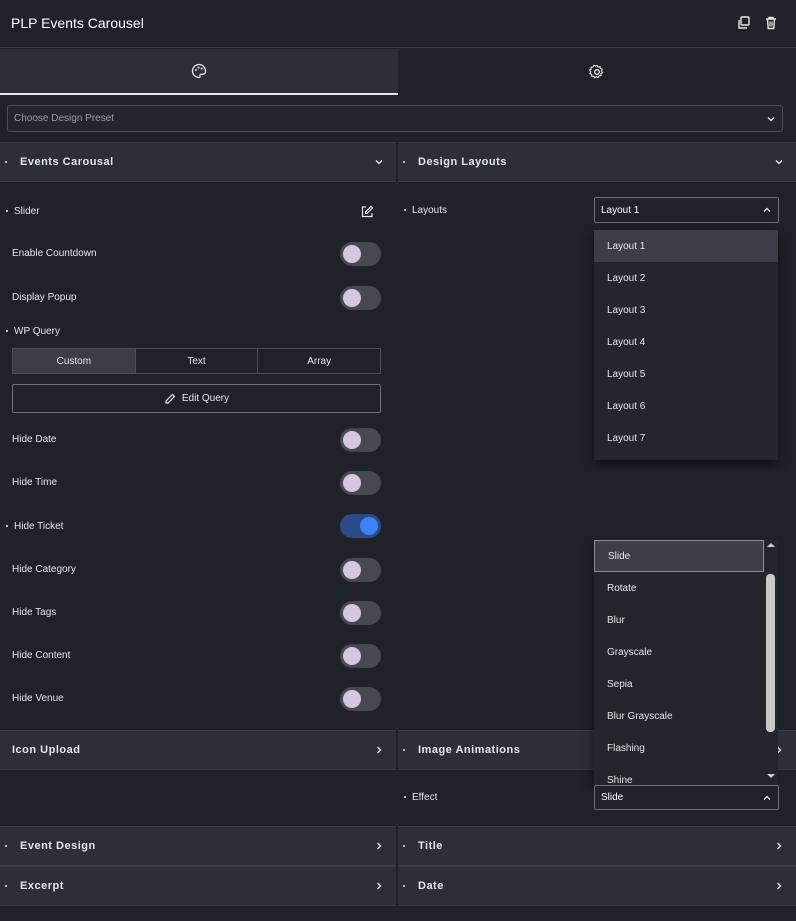 Image resolution: width=796 pixels, height=921 pixels. What do you see at coordinates (430, 846) in the screenshot?
I see `section-title: Title` at bounding box center [430, 846].